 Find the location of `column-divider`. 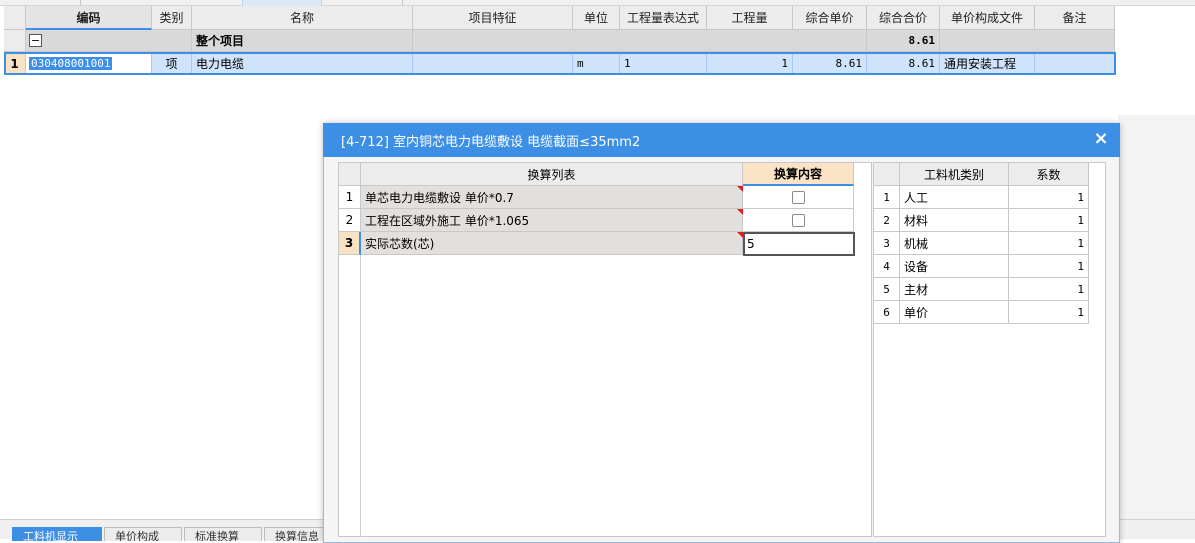

column-divider is located at coordinates (360, 396).